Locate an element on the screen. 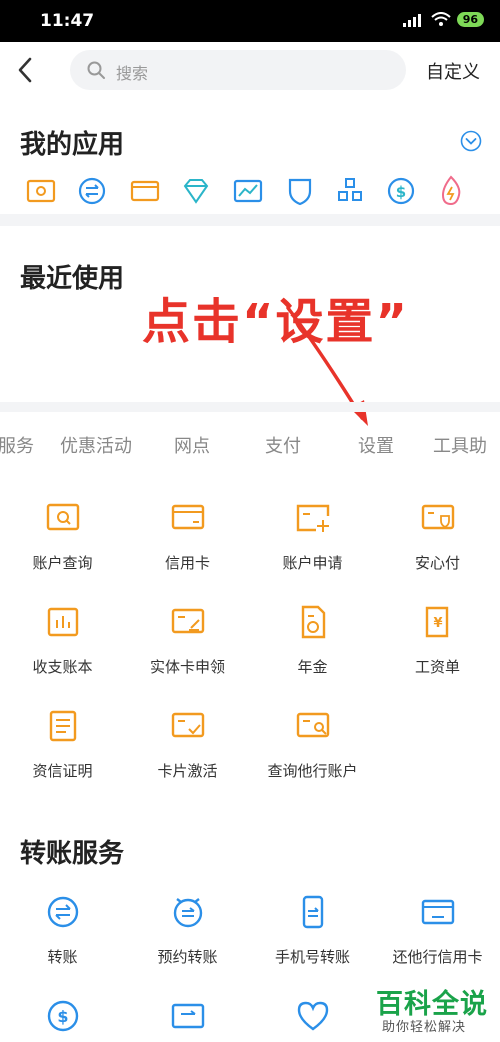 This screenshot has height=1042, width=500. shield-icon is located at coordinates (300, 191).